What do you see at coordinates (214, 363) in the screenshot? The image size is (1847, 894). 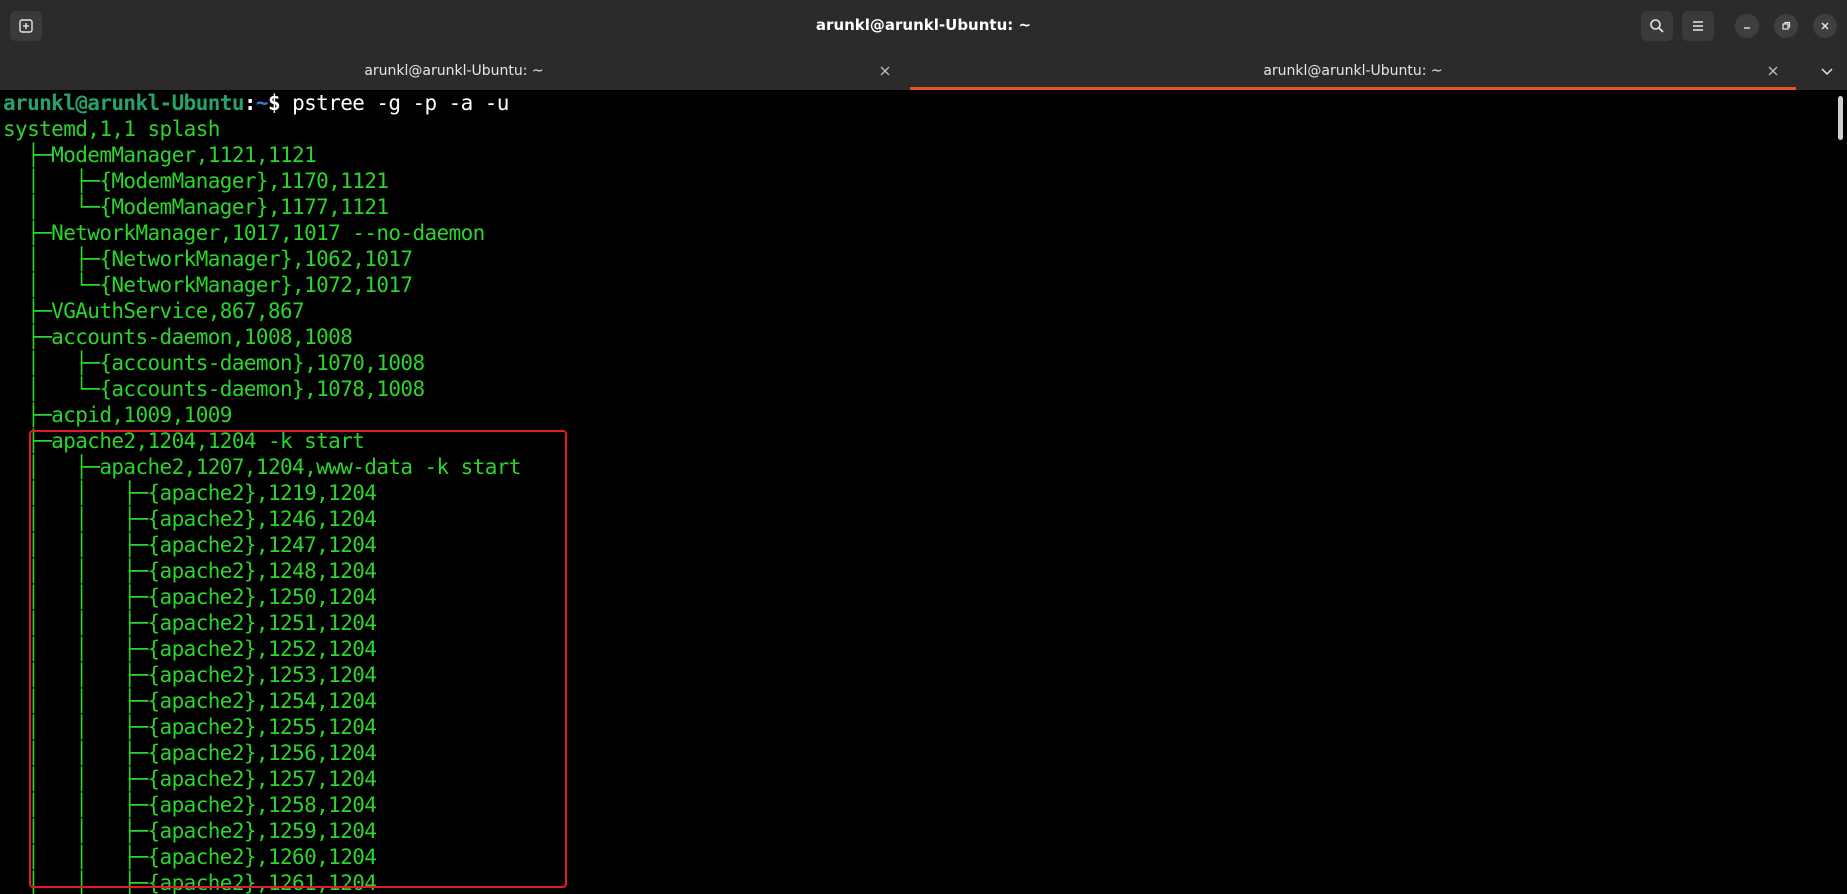 I see `output-line: │ ├─{accounts-daemon},1070,1008` at bounding box center [214, 363].